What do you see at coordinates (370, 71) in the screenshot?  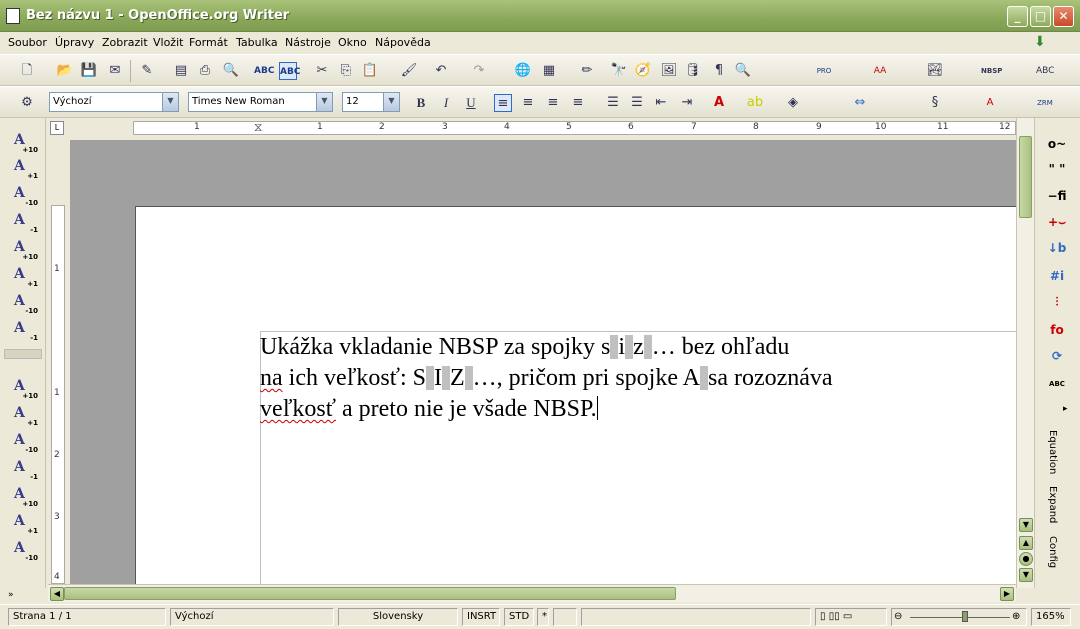 I see `paste-icon: 📋` at bounding box center [370, 71].